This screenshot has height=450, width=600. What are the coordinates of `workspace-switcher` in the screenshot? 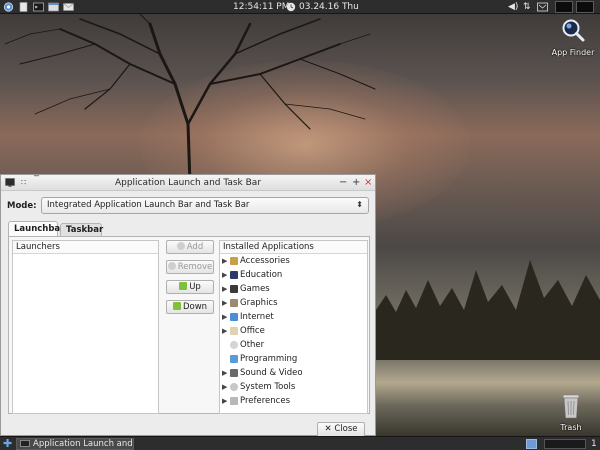 It's located at (564, 7).